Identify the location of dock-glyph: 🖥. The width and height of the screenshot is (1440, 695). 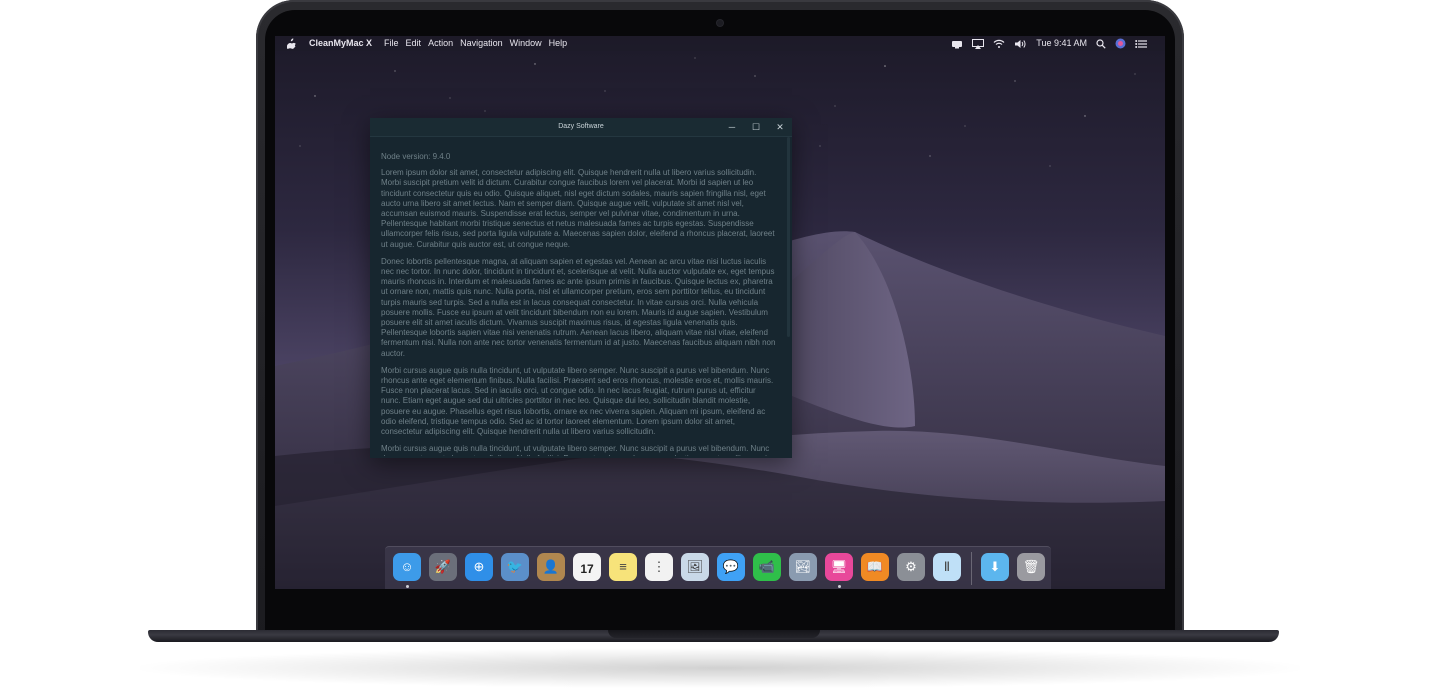
(839, 566).